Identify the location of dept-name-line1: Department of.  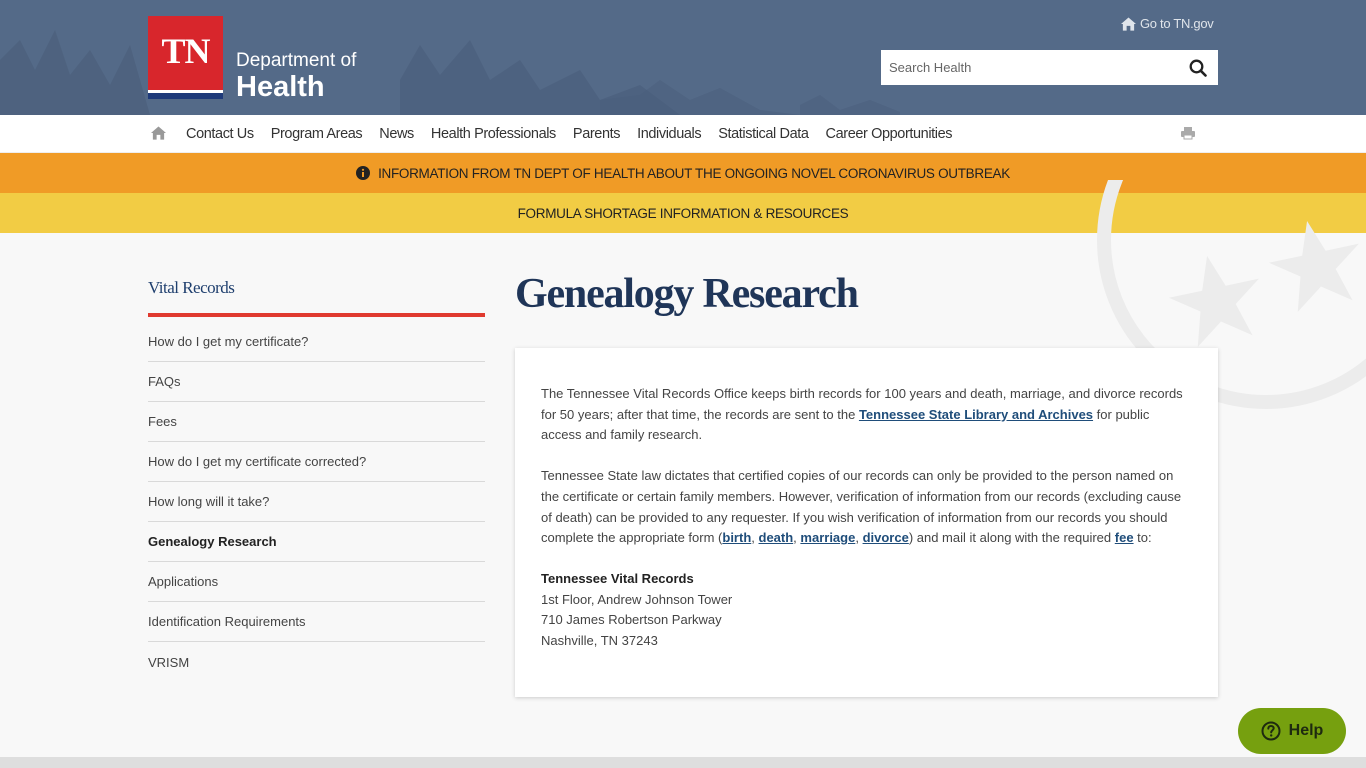
(296, 60).